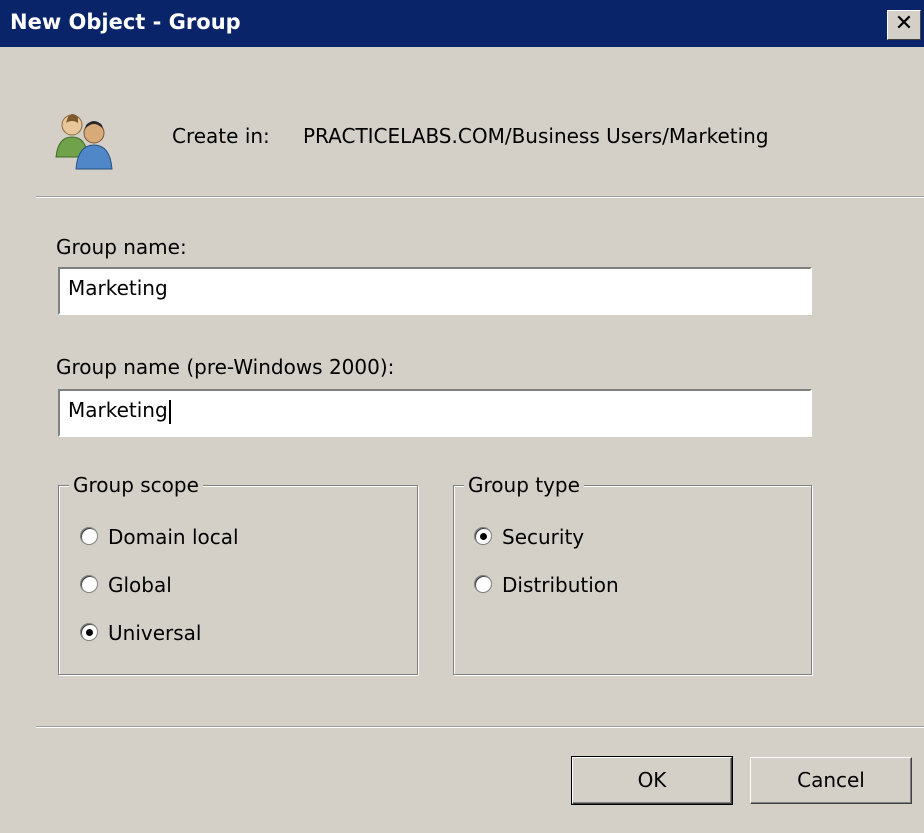 This screenshot has width=924, height=833. Describe the element at coordinates (480, 197) in the screenshot. I see `divider-top` at that location.